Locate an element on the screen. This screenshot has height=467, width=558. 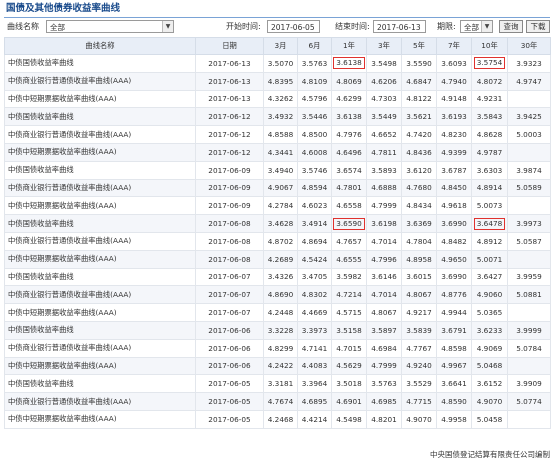
cell-7y: 3.6787 is located at coordinates (454, 170).